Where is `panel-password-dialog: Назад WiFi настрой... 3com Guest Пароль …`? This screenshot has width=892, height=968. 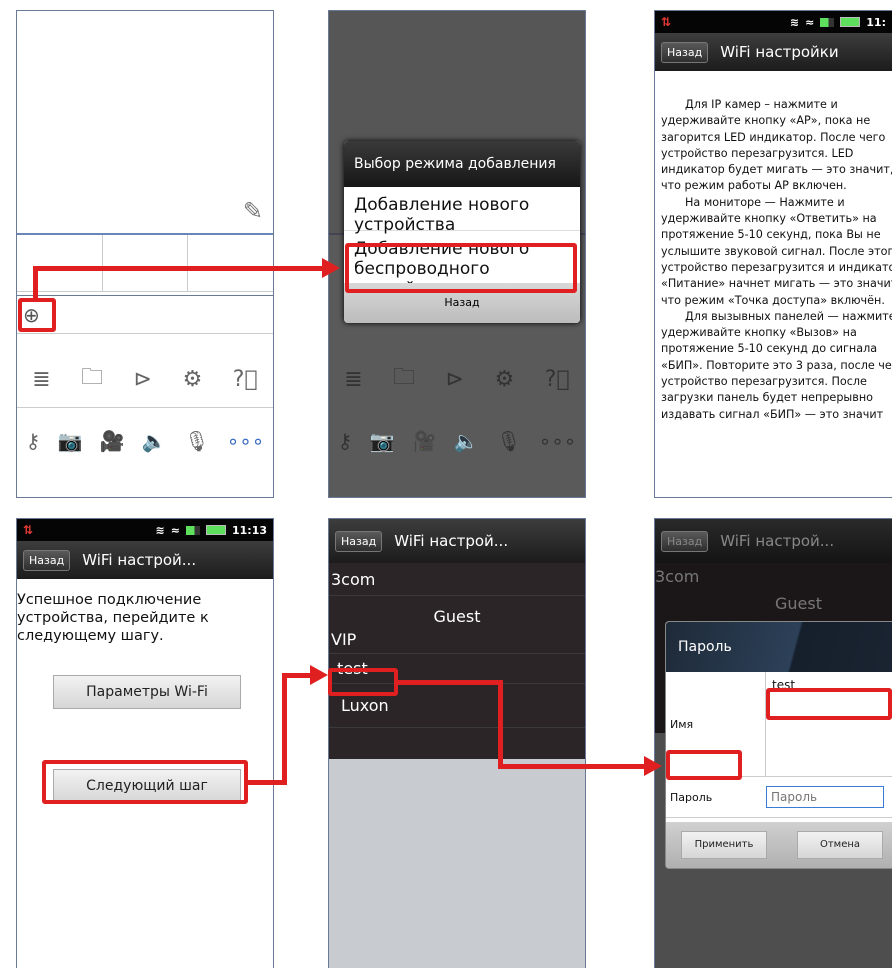 panel-password-dialog: Назад WiFi настрой... 3com Guest Пароль … is located at coordinates (773, 743).